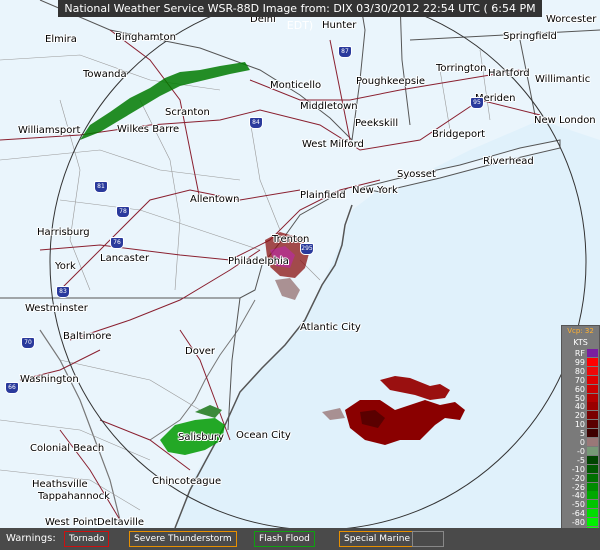 This screenshot has width=600, height=550. Describe the element at coordinates (200, 351) in the screenshot. I see `city-label: Dover` at that location.